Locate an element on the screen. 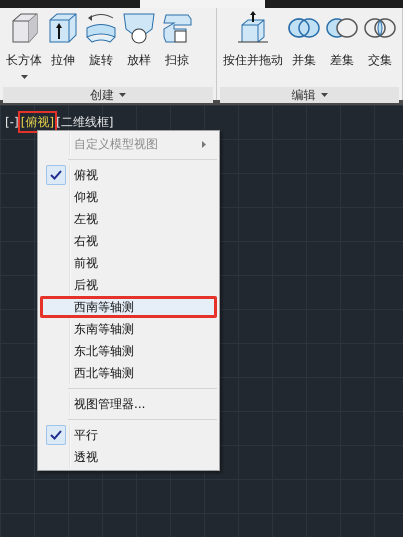  tool-button: 长方体 is located at coordinates (24, 49).